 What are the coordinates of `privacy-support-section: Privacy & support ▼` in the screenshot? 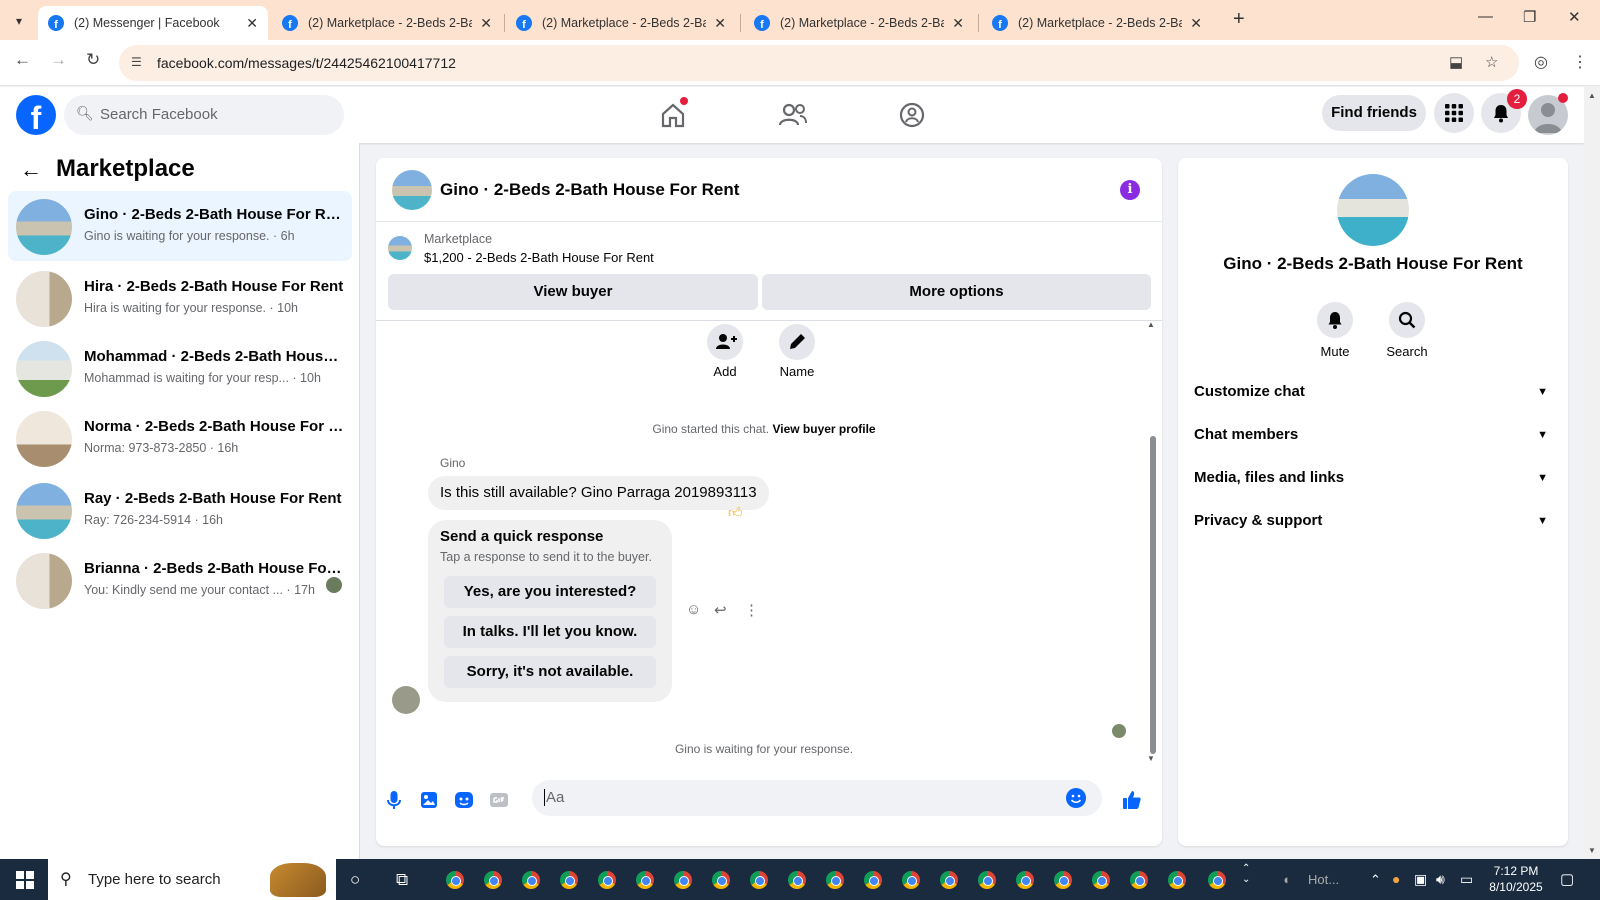 It's located at (1373, 521).